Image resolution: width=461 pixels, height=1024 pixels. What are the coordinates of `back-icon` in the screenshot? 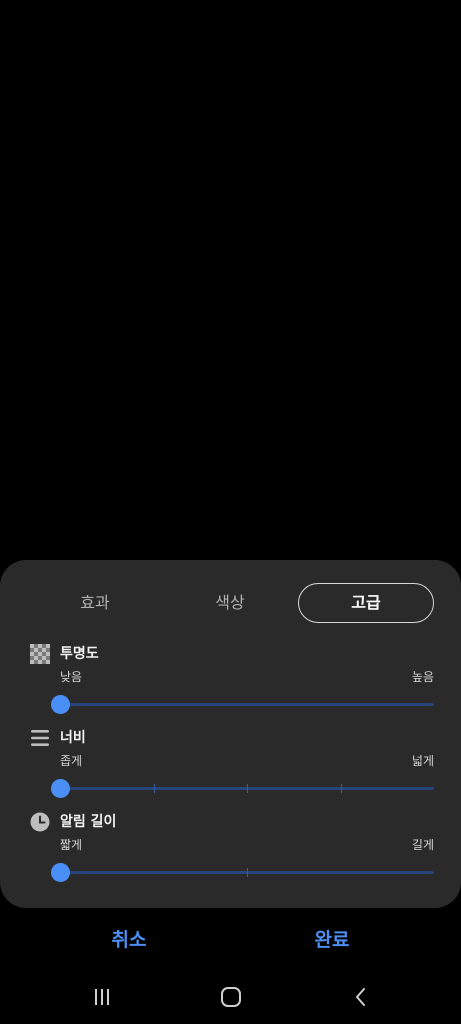 It's located at (361, 997).